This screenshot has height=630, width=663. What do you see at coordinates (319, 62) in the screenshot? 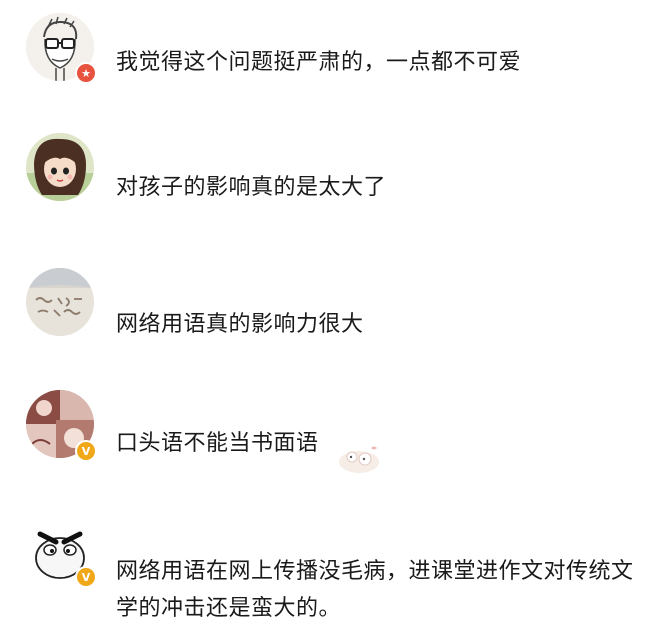
I see `comment-text: 我觉得这个问题挺严肃的，一点都不可爱` at bounding box center [319, 62].